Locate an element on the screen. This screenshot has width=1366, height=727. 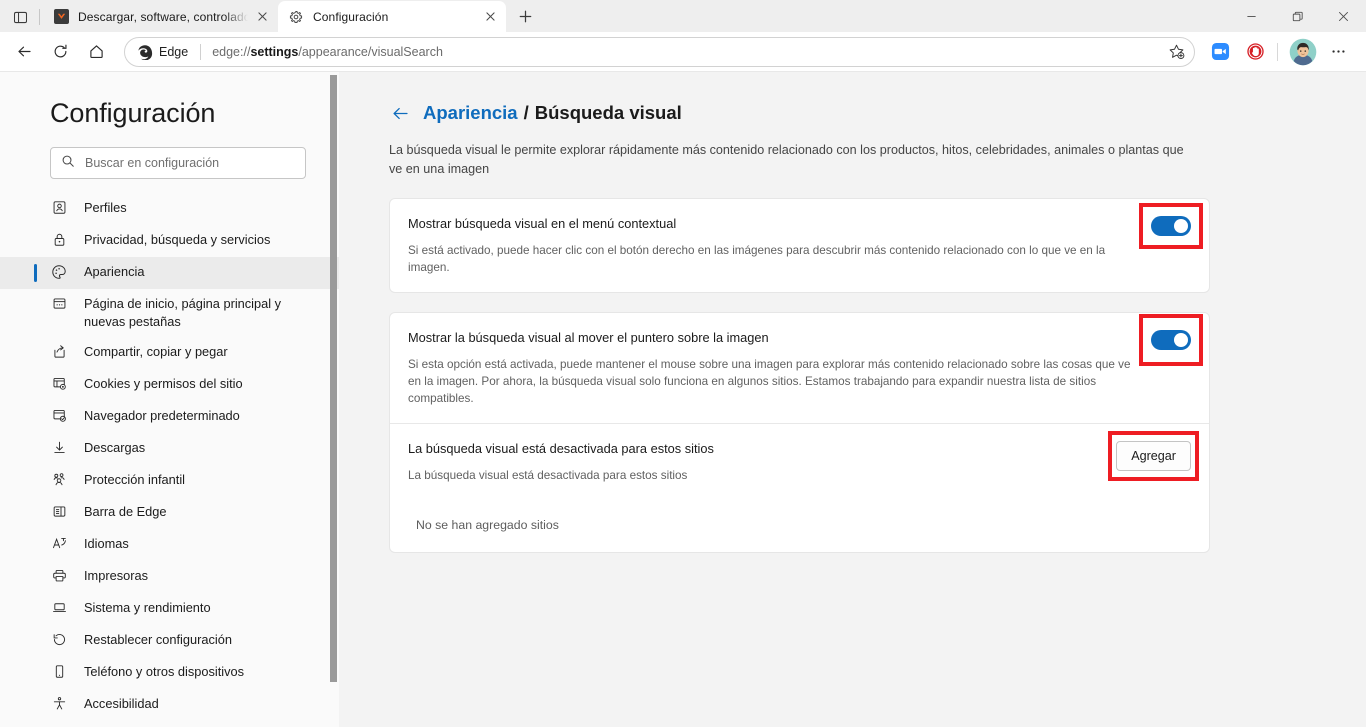
search-icon is located at coordinates (68, 163).